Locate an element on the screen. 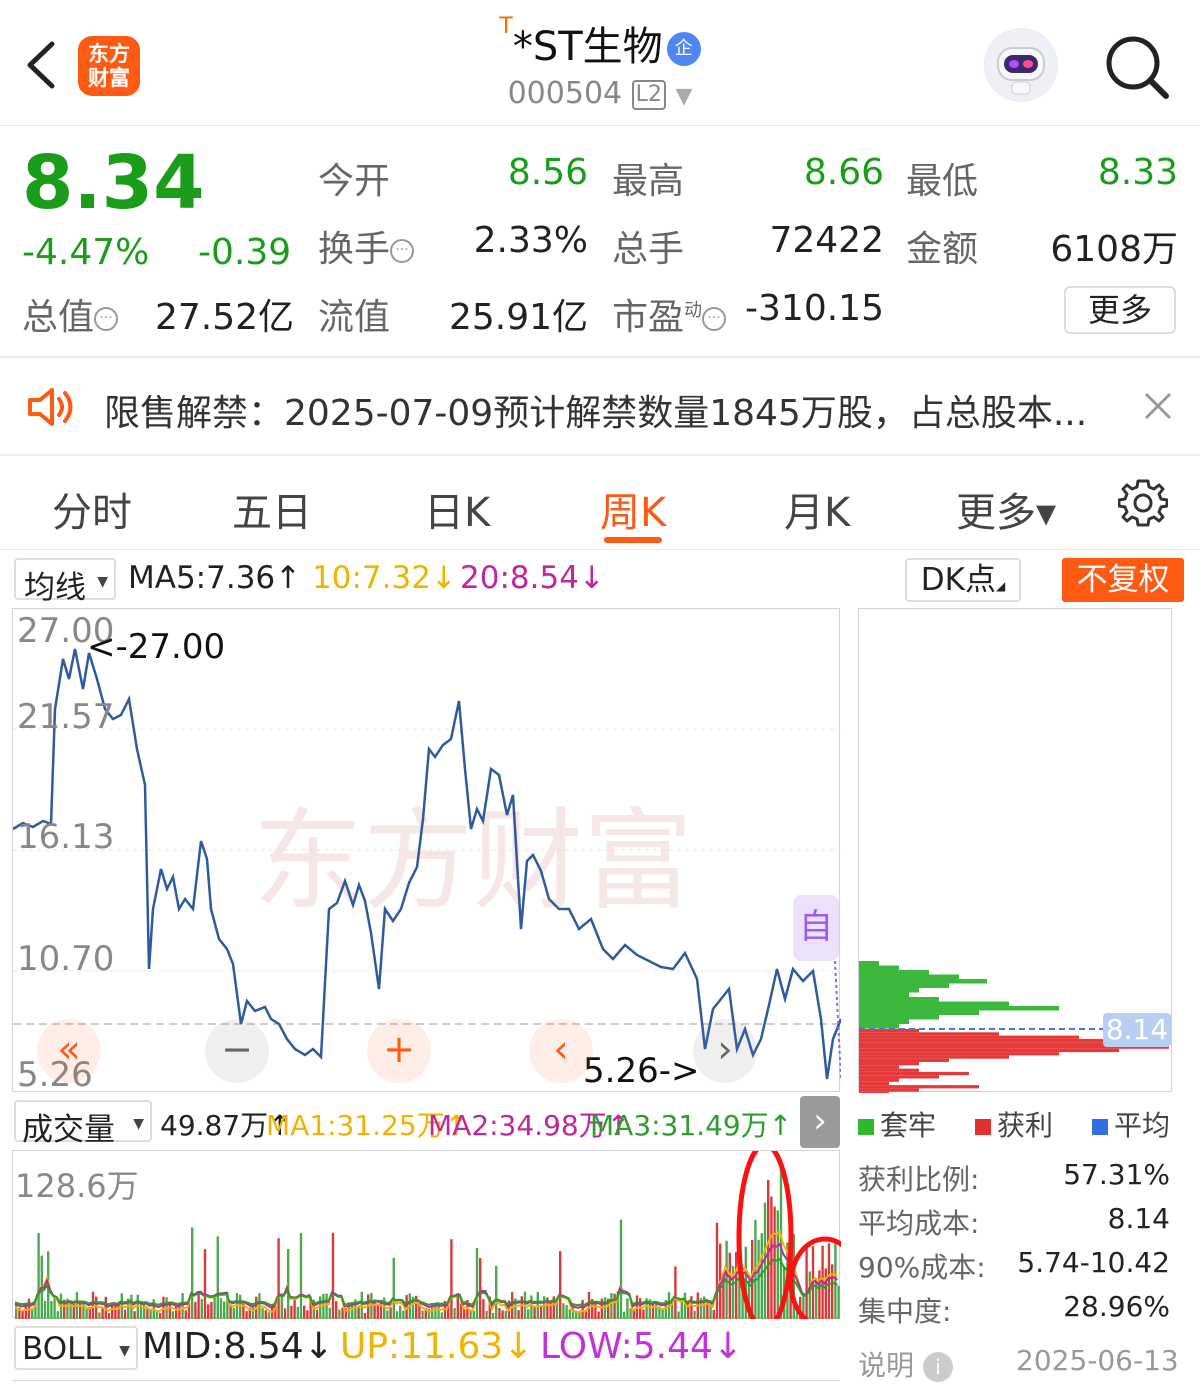 Image resolution: width=1200 pixels, height=1395 pixels. tab-five-day: 五日 is located at coordinates (272, 509).